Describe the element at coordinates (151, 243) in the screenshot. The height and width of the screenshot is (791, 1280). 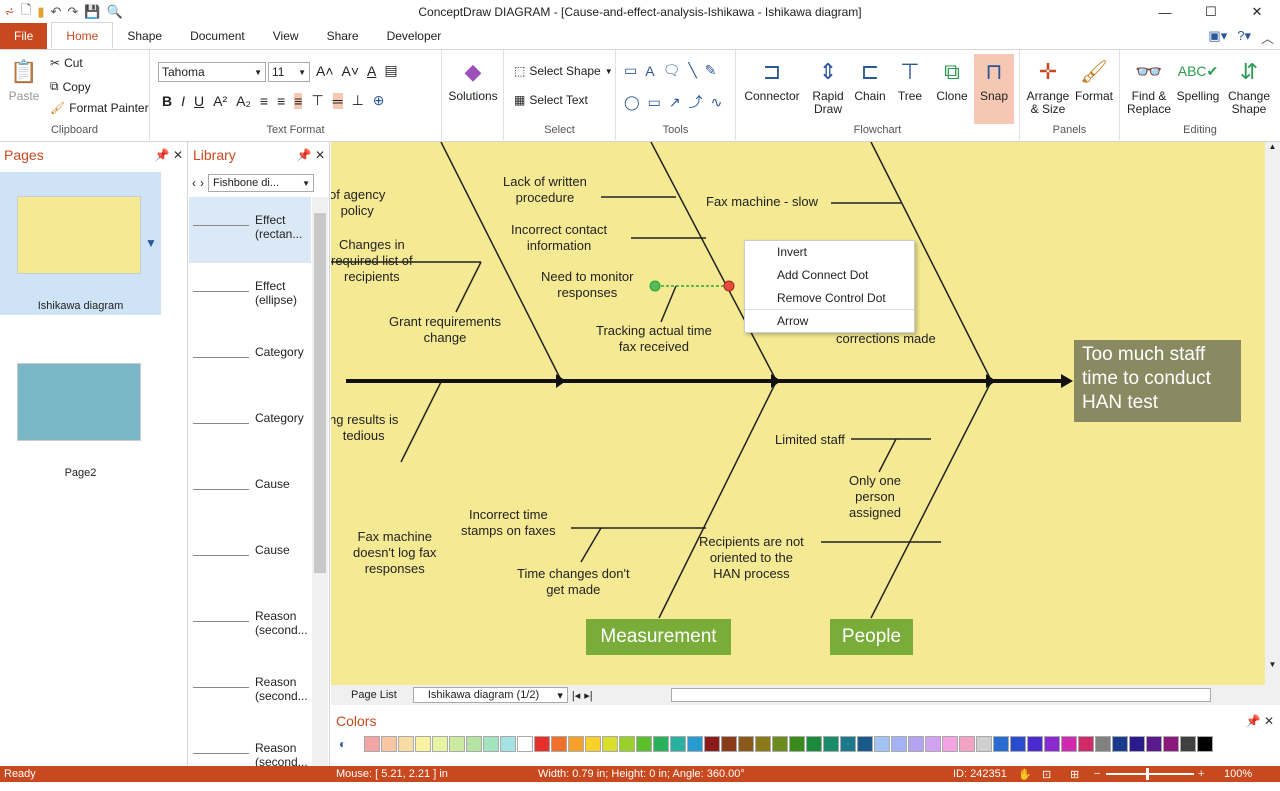
I see `page-menu-arrow-icon: ▼` at that location.